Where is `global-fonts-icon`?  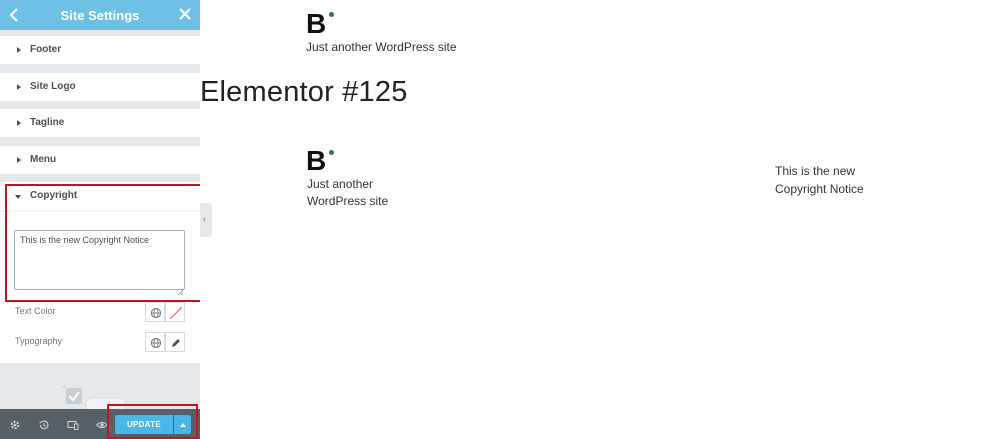 global-fonts-icon is located at coordinates (155, 342).